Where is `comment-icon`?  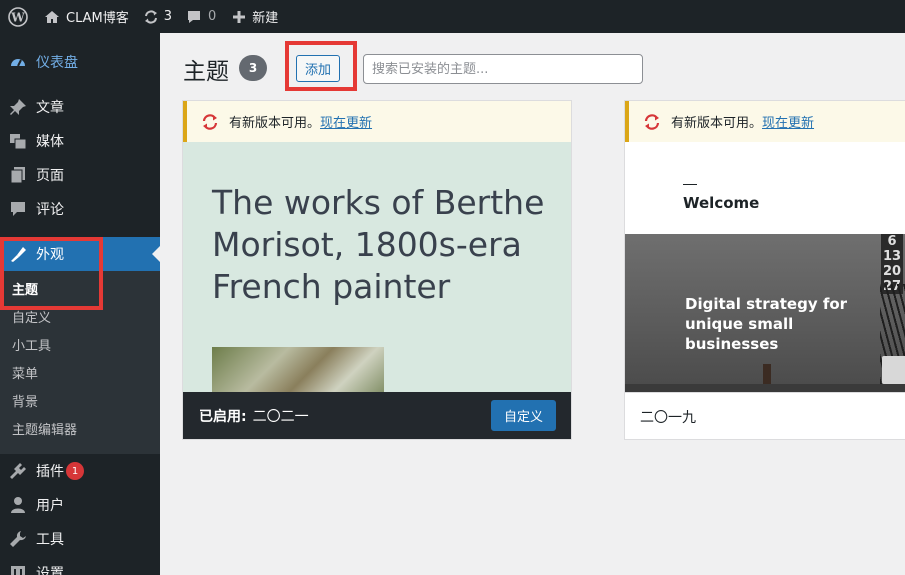 comment-icon is located at coordinates (18, 209).